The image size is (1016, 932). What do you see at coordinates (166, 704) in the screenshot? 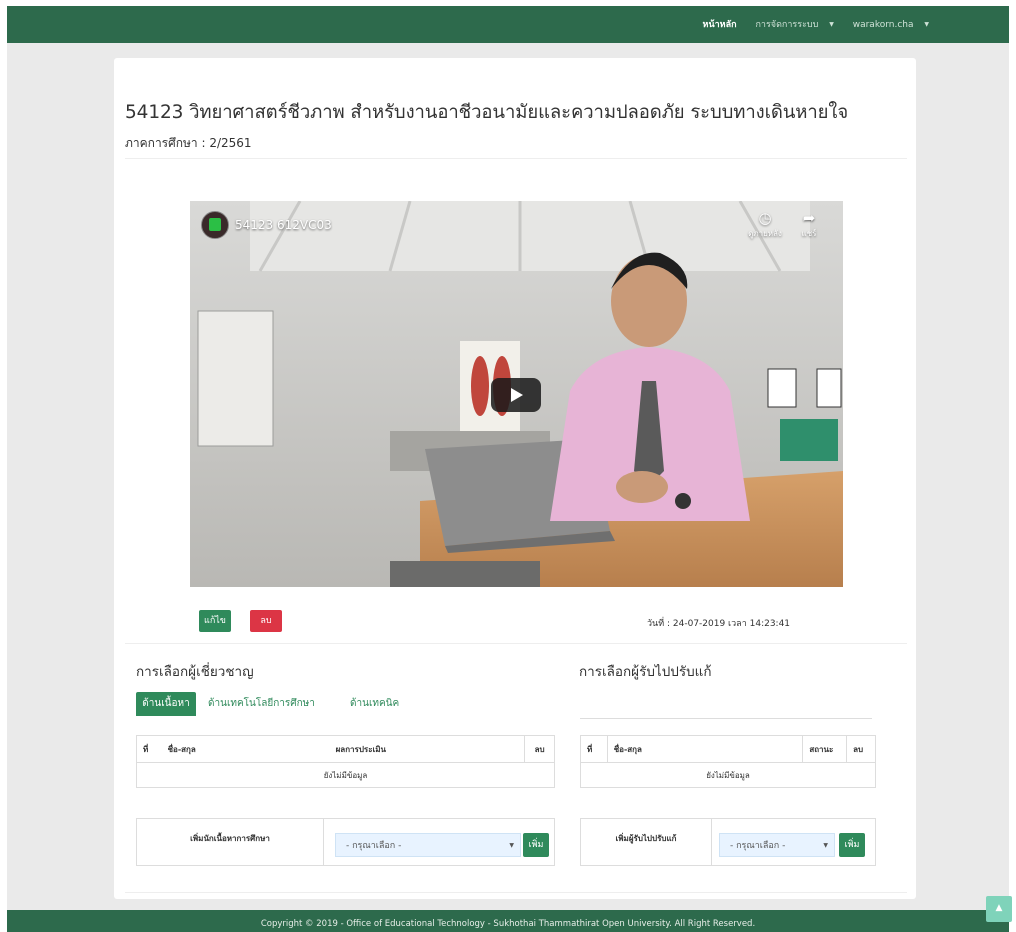
I see `tab-content: ด้านเนื้อหา` at bounding box center [166, 704].